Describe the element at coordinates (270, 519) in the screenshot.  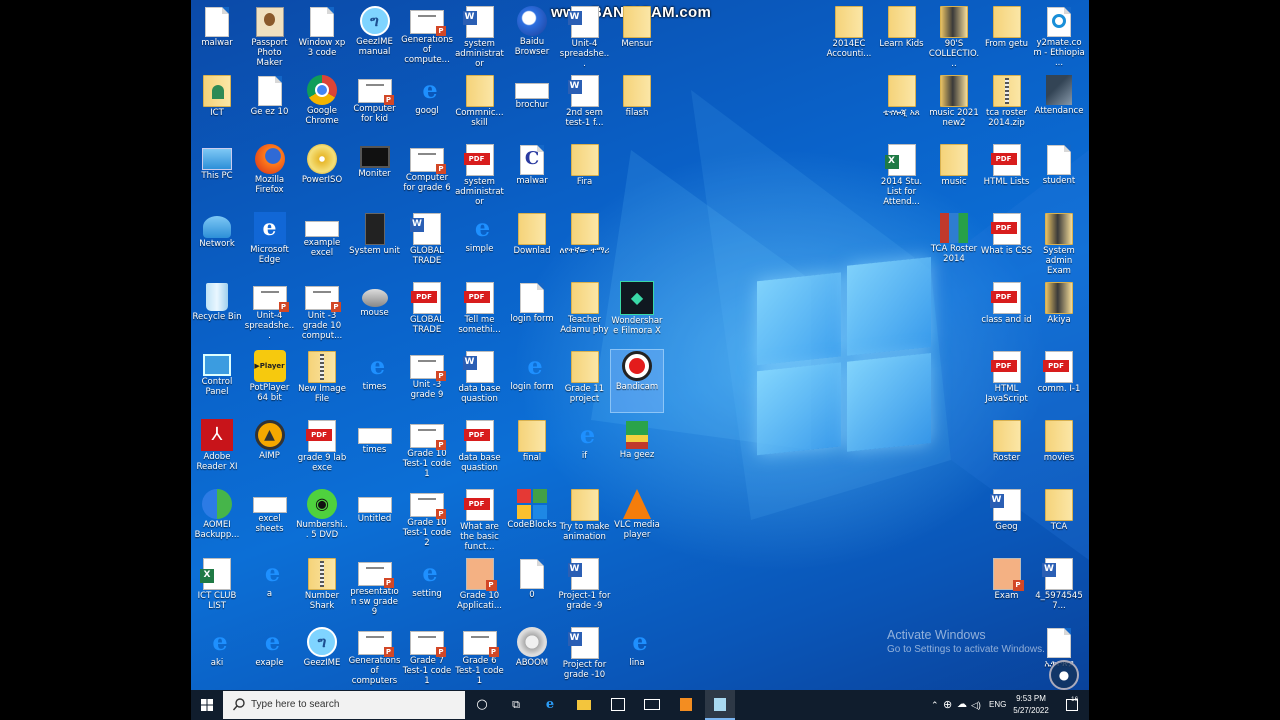
I see `desktop-icon-excel-sheets: excel sheets` at that location.